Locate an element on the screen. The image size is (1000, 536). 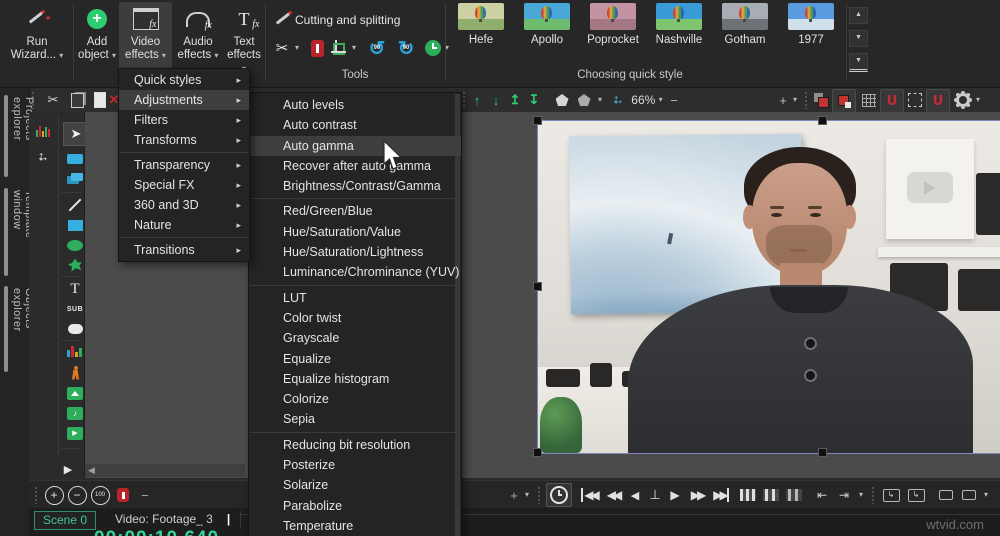
quick-style-gotham: Gotham is located at coordinates (745, 24).